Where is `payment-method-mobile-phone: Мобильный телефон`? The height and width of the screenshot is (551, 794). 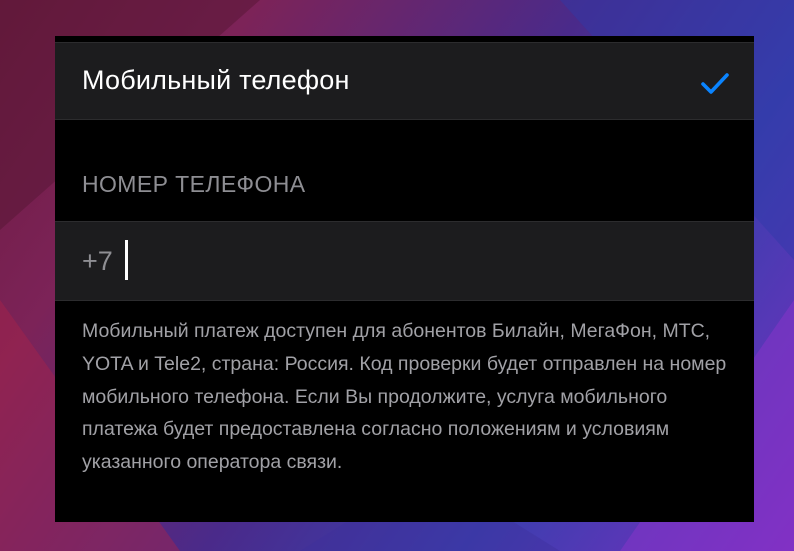
payment-method-mobile-phone: Мобильный телефон is located at coordinates (404, 81).